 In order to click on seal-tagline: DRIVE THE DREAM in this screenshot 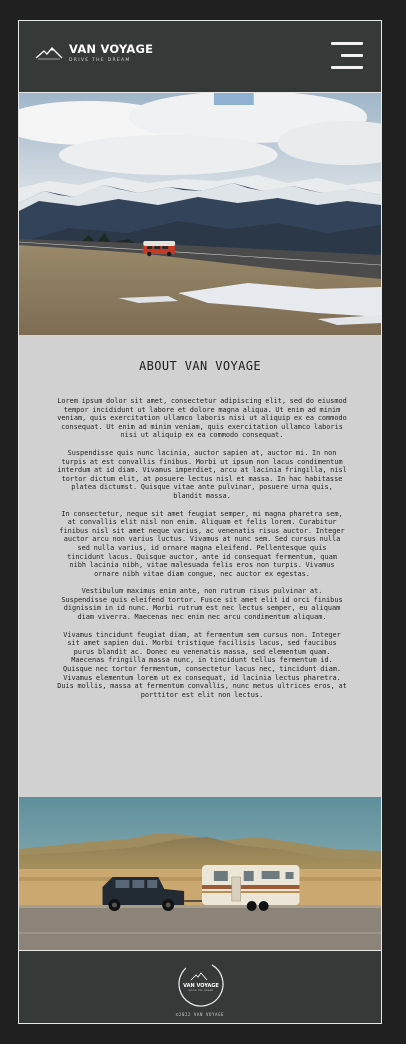, I will do `click(201, 990)`.